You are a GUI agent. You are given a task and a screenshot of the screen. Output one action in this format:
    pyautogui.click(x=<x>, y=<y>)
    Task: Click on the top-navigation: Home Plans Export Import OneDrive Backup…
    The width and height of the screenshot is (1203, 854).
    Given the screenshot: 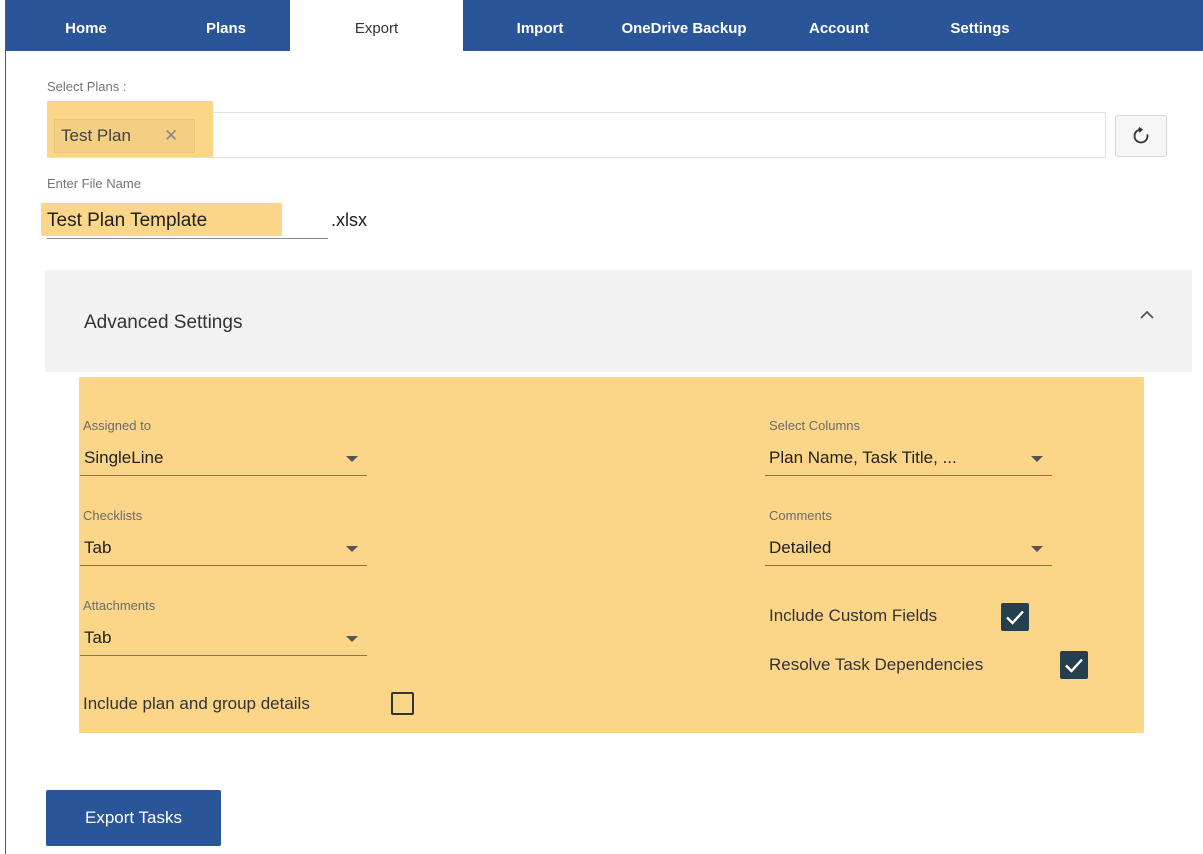 What is the action you would take?
    pyautogui.click(x=604, y=25)
    